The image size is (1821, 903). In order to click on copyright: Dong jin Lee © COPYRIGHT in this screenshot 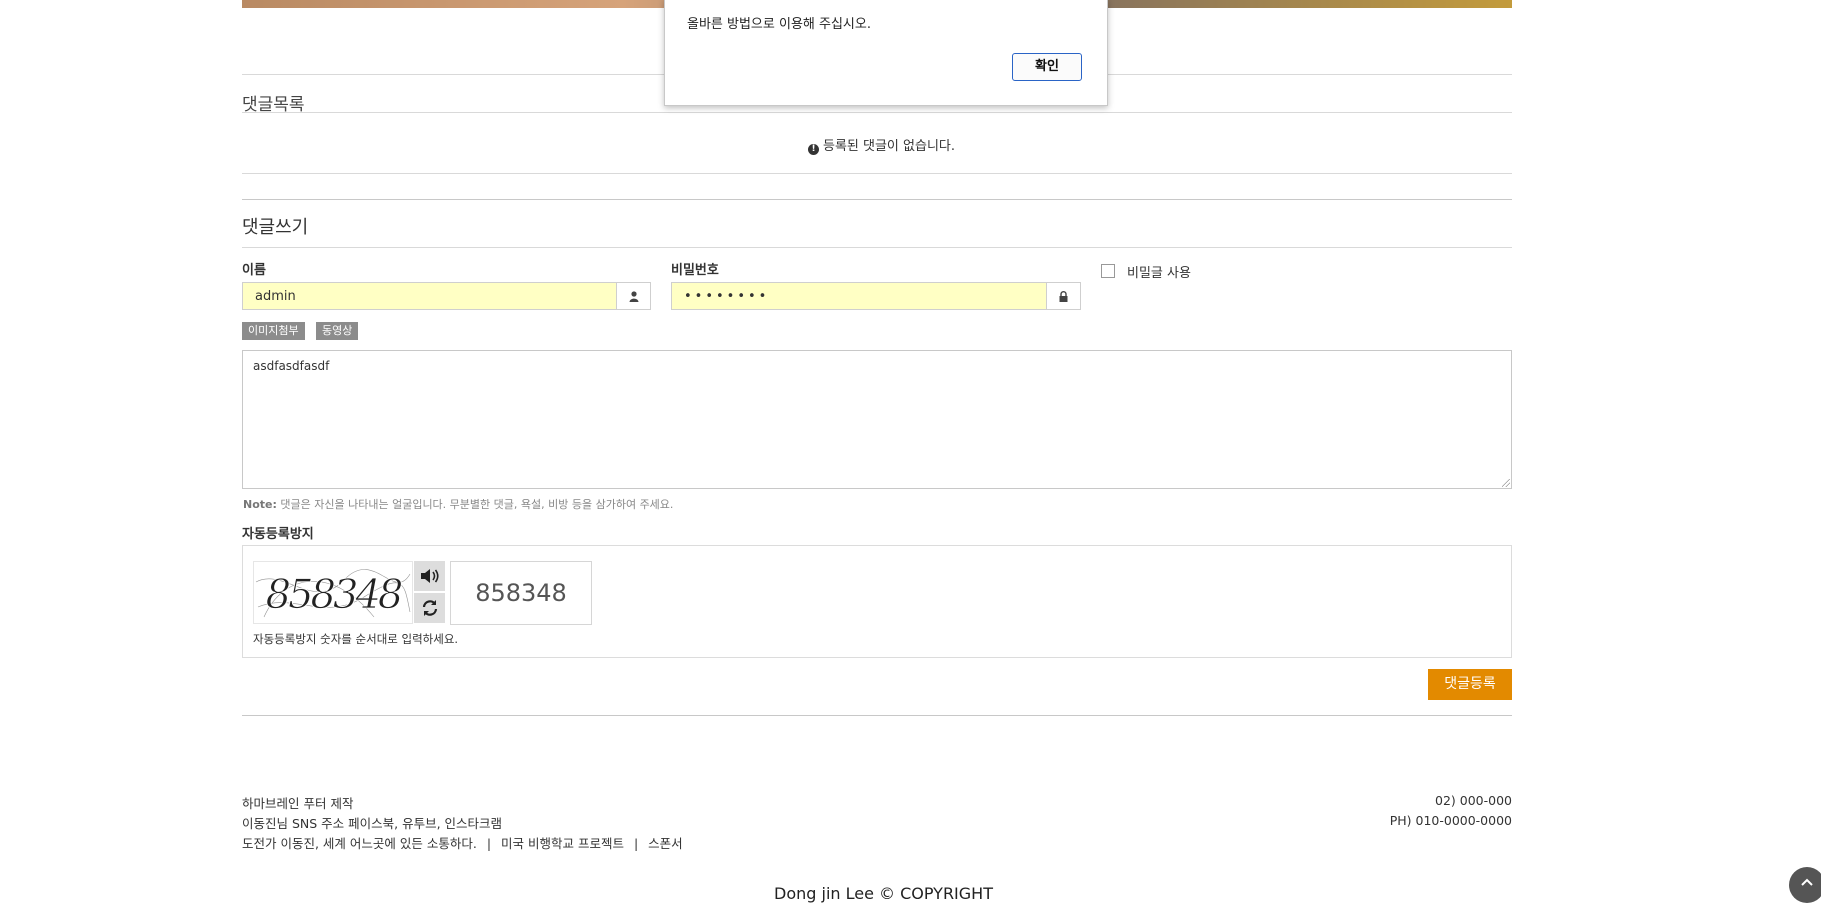, I will do `click(883, 893)`.